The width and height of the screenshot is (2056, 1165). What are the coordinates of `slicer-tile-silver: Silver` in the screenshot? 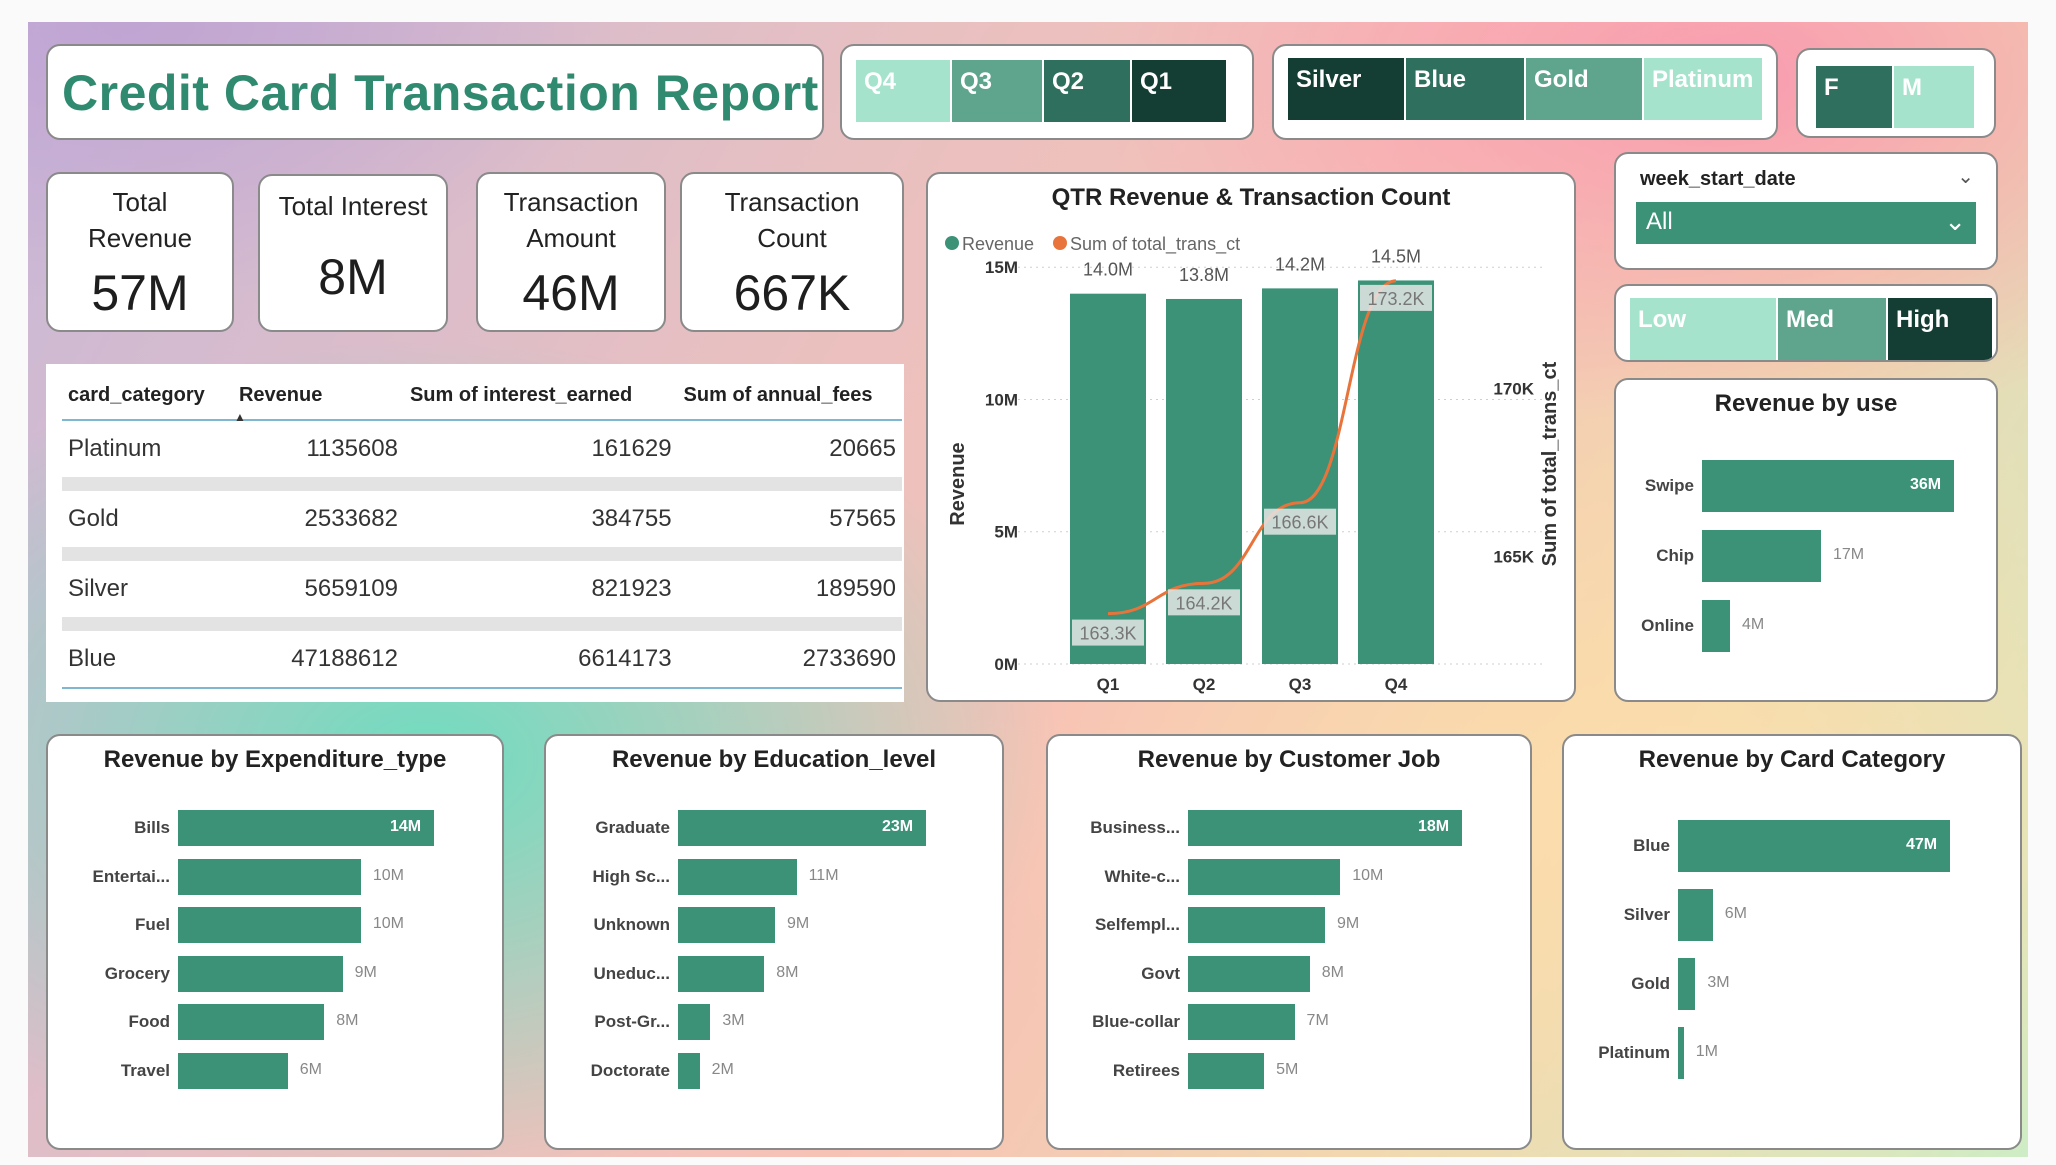 It's located at (1347, 89).